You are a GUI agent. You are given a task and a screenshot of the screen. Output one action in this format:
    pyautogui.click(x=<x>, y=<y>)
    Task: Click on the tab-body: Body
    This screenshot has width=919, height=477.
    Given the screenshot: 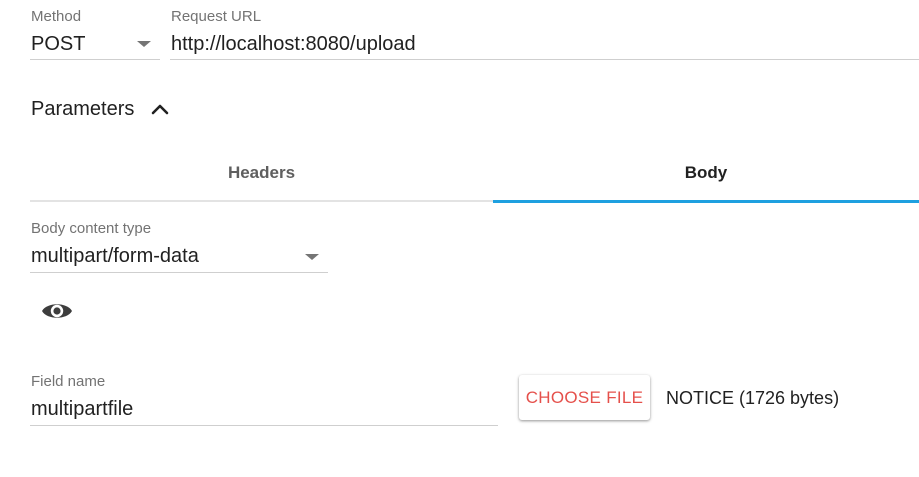 What is the action you would take?
    pyautogui.click(x=706, y=173)
    